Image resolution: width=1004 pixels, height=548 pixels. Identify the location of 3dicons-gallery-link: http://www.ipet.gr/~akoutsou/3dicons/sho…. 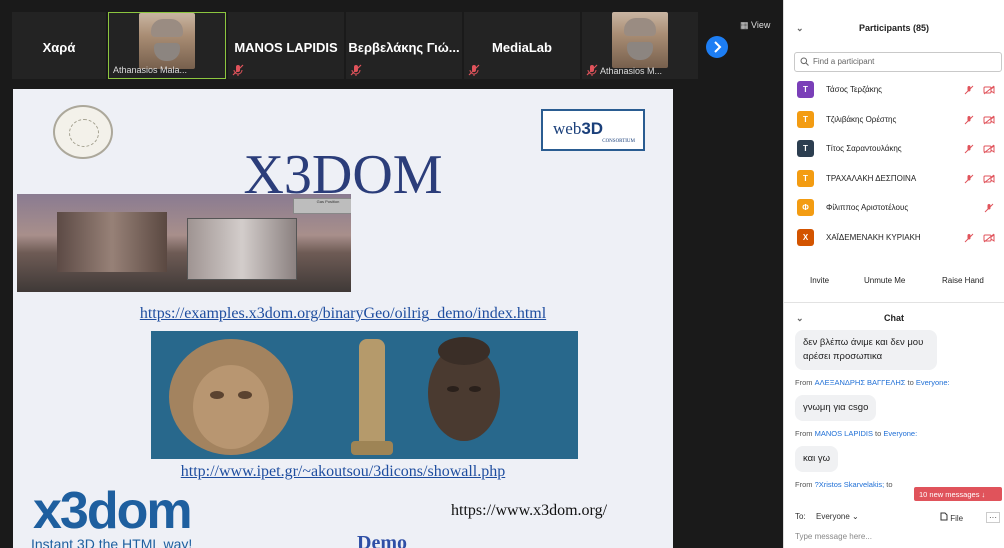
(343, 472).